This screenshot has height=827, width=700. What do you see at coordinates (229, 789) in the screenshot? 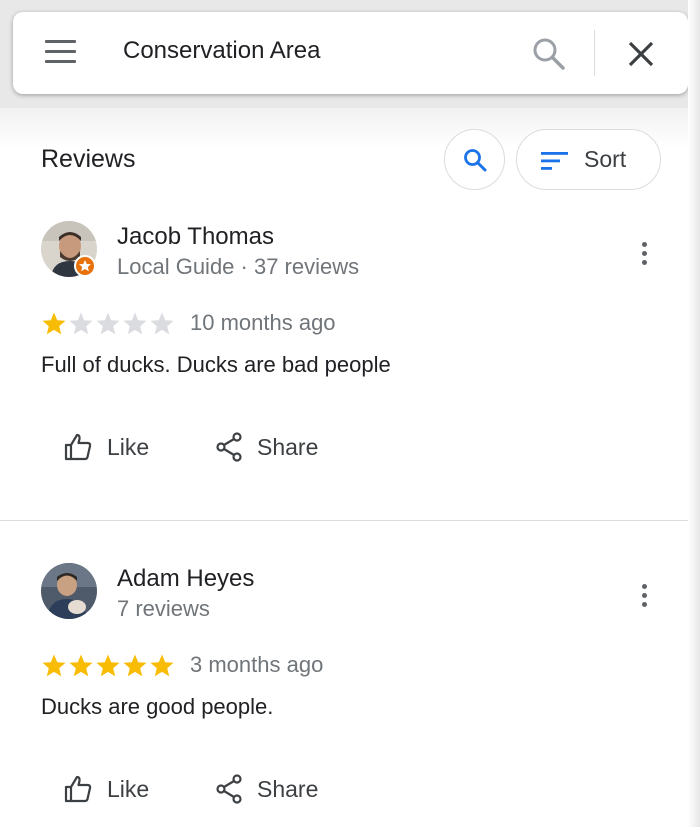
I see `share-icon` at bounding box center [229, 789].